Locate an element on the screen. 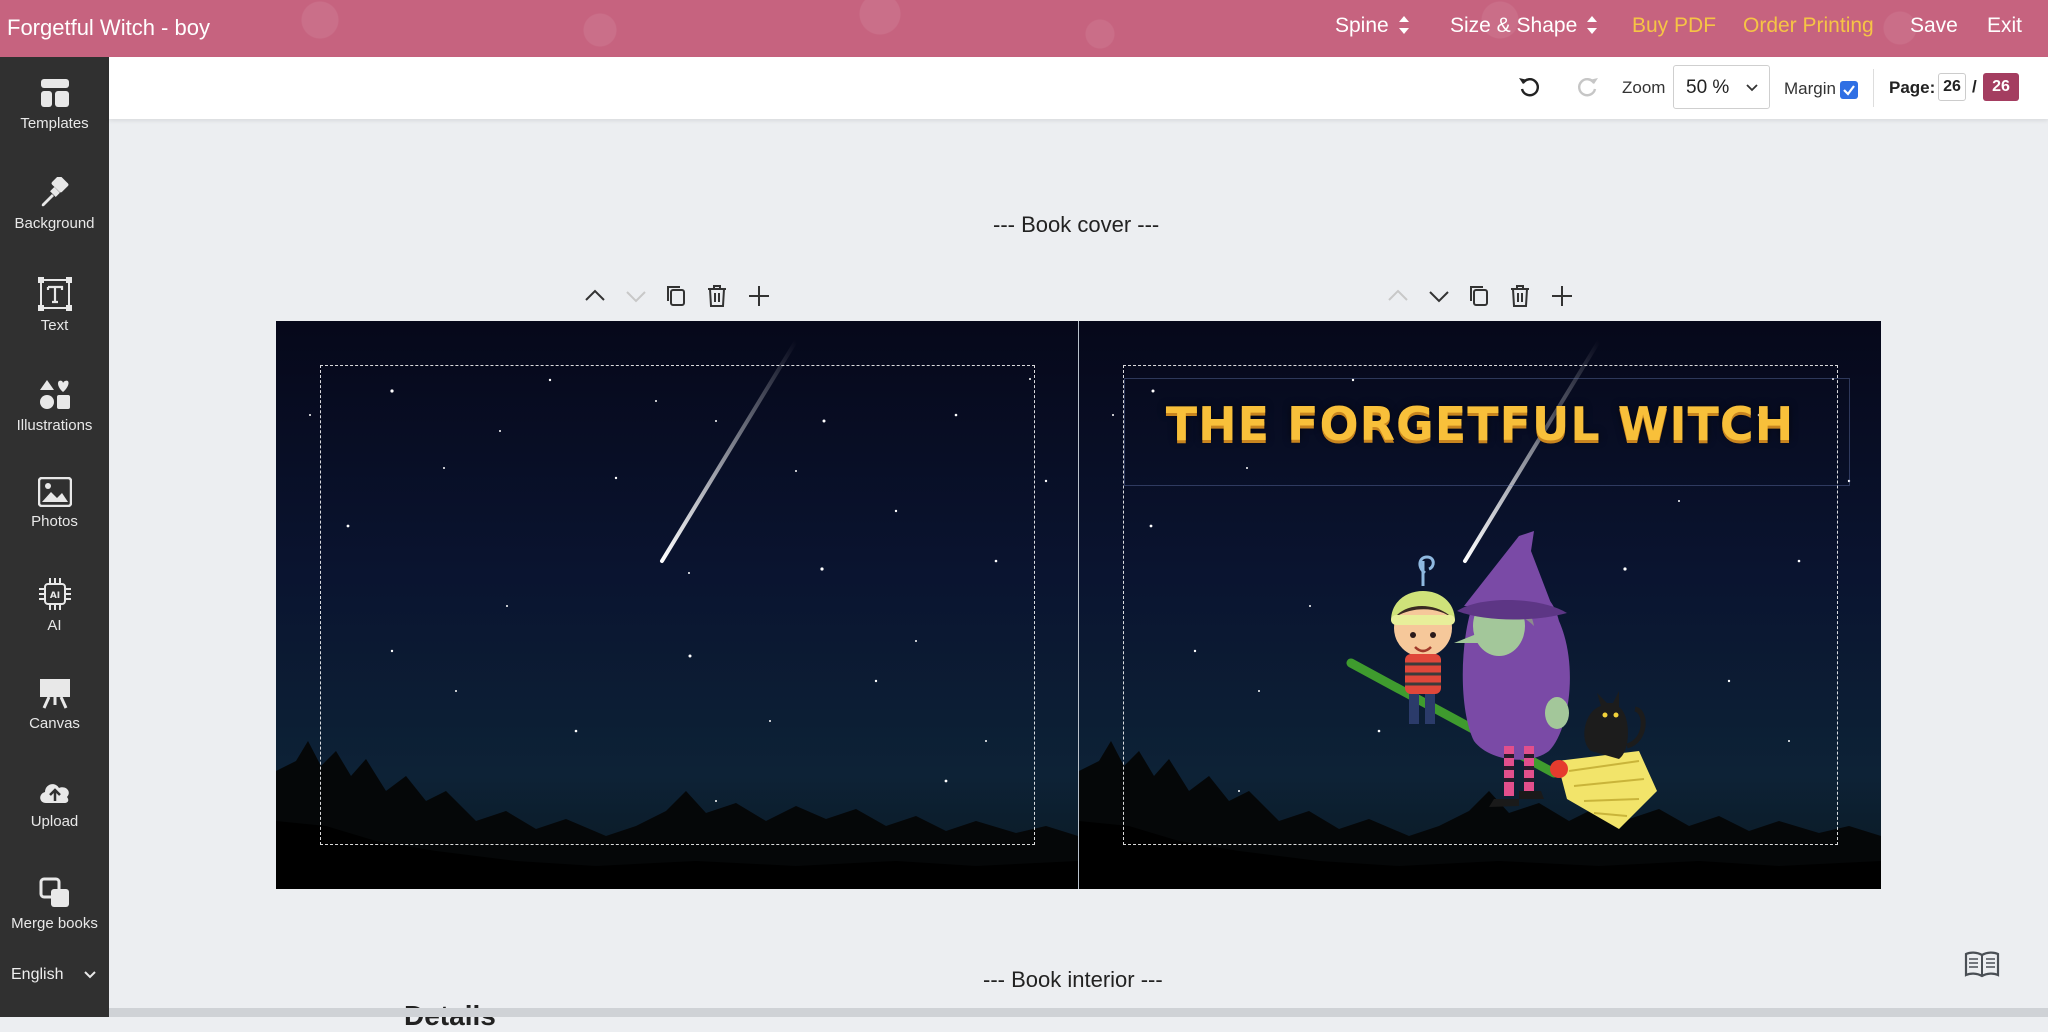 The height and width of the screenshot is (1032, 2048). sidebar-item-text: Text is located at coordinates (54, 322).